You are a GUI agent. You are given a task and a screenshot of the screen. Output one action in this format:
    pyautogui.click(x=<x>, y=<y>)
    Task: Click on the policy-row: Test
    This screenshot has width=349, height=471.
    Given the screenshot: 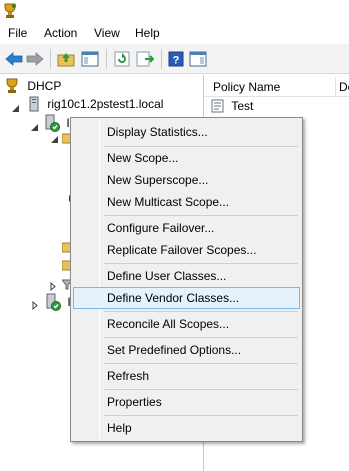 What is the action you would take?
    pyautogui.click(x=232, y=106)
    